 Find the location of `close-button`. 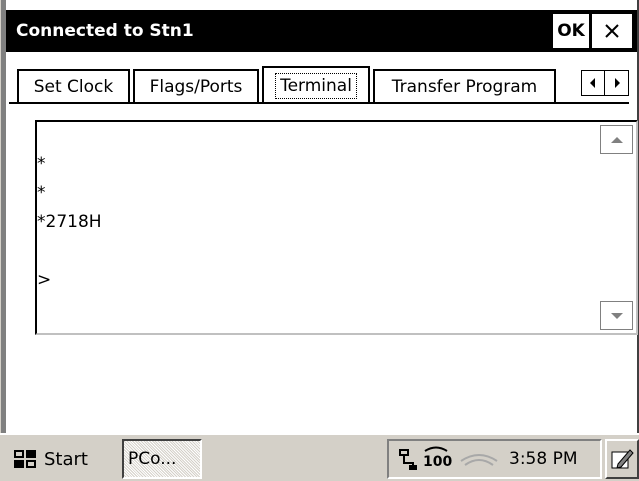

close-button is located at coordinates (612, 31).